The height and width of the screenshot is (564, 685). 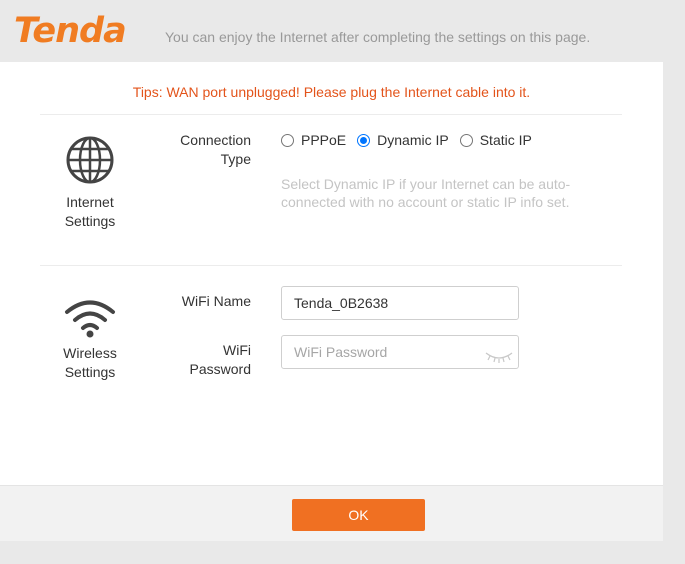 I want to click on footer-bar: OK, so click(x=331, y=513).